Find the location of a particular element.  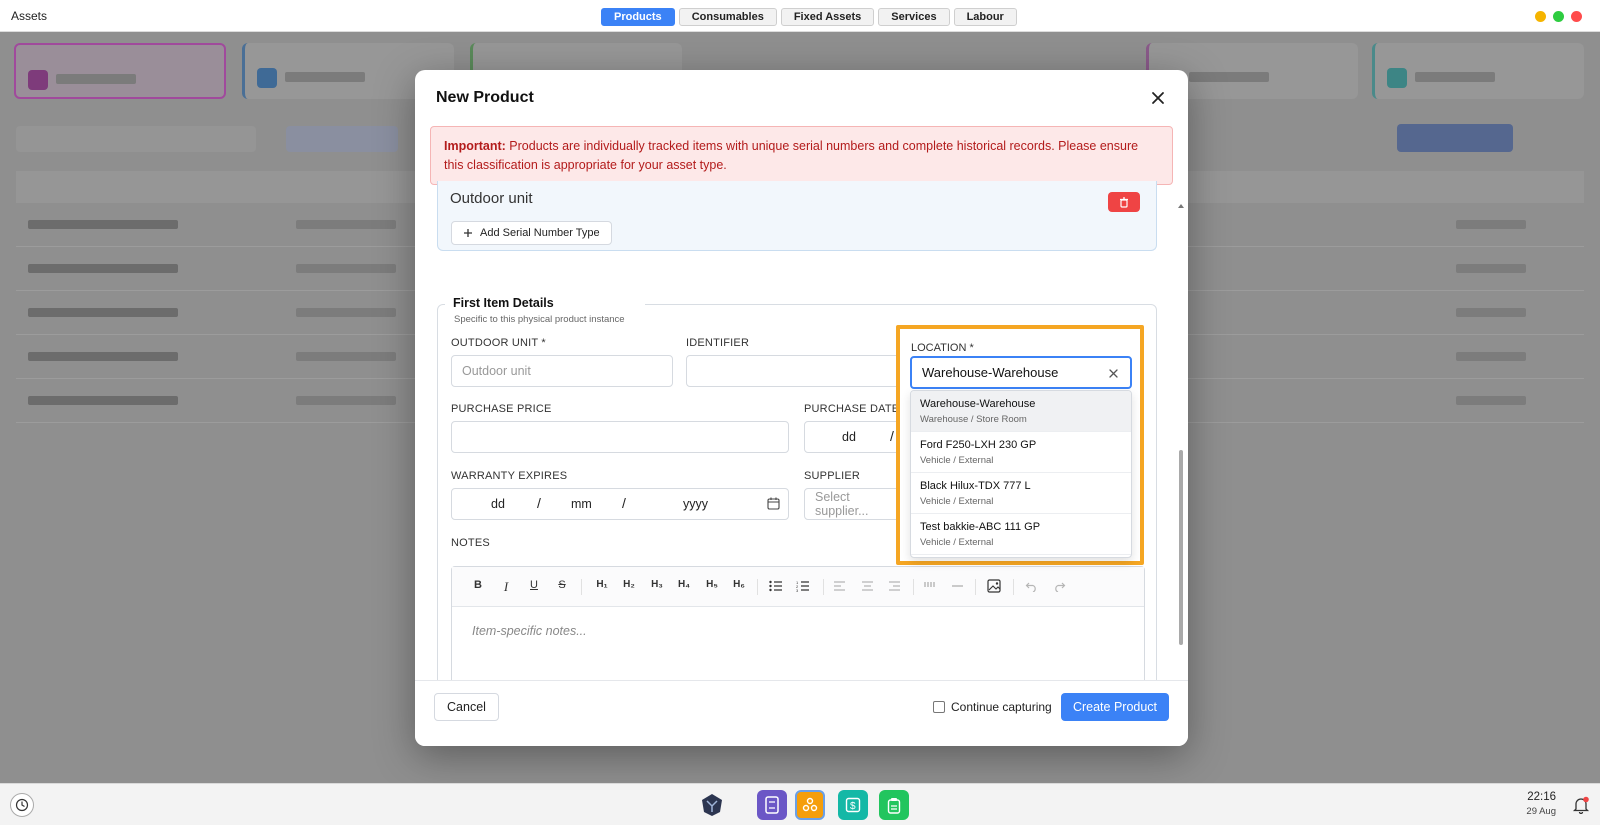

close-icon is located at coordinates (1158, 98).